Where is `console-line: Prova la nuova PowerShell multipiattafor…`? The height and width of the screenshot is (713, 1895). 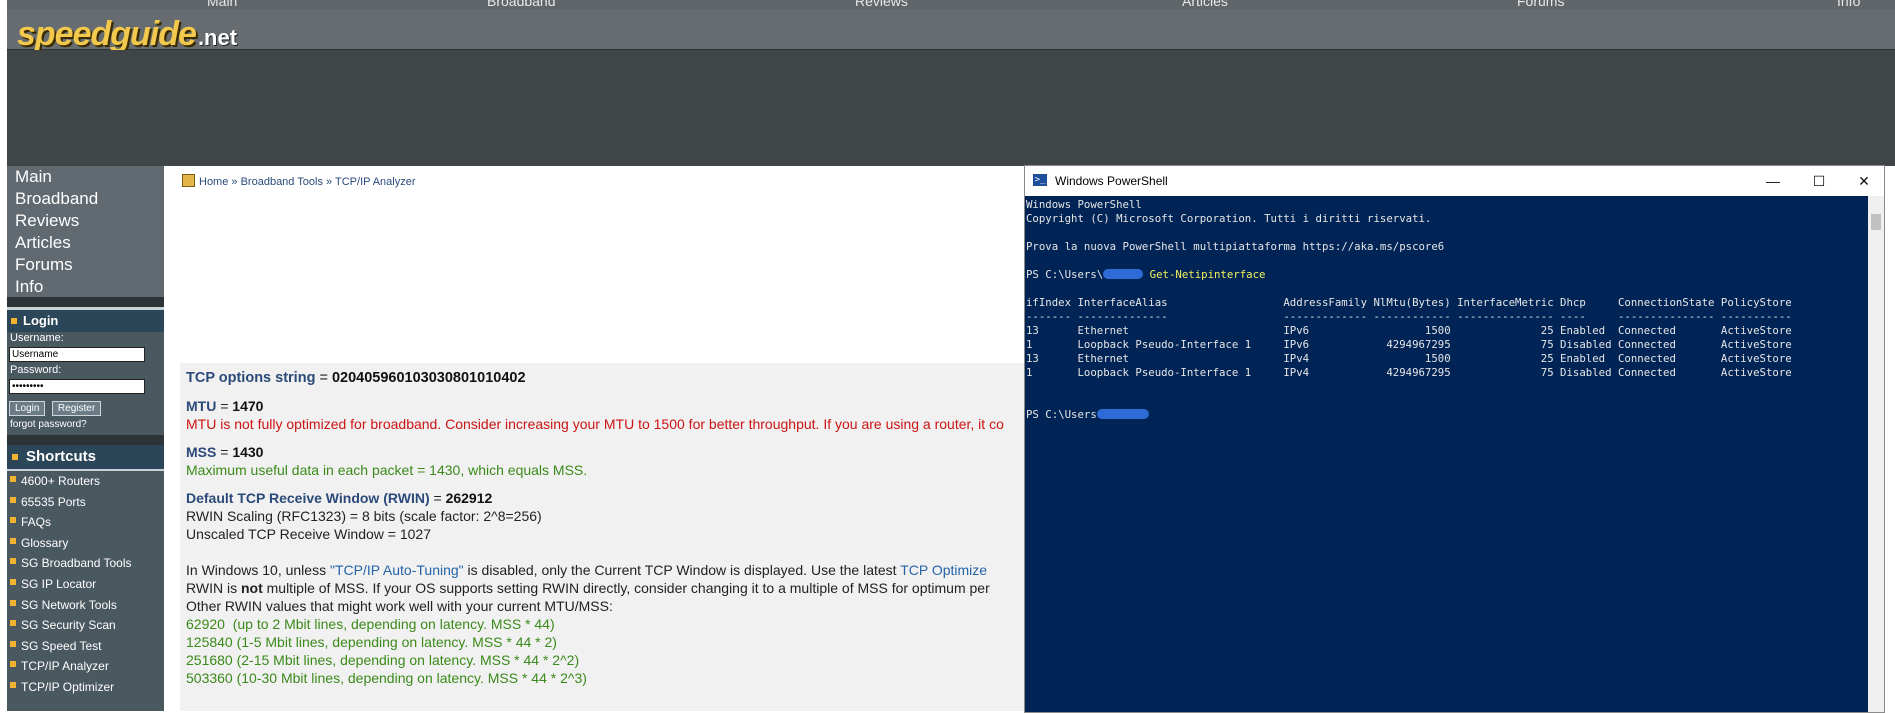
console-line: Prova la nuova PowerShell multipiattafor… is located at coordinates (1235, 246).